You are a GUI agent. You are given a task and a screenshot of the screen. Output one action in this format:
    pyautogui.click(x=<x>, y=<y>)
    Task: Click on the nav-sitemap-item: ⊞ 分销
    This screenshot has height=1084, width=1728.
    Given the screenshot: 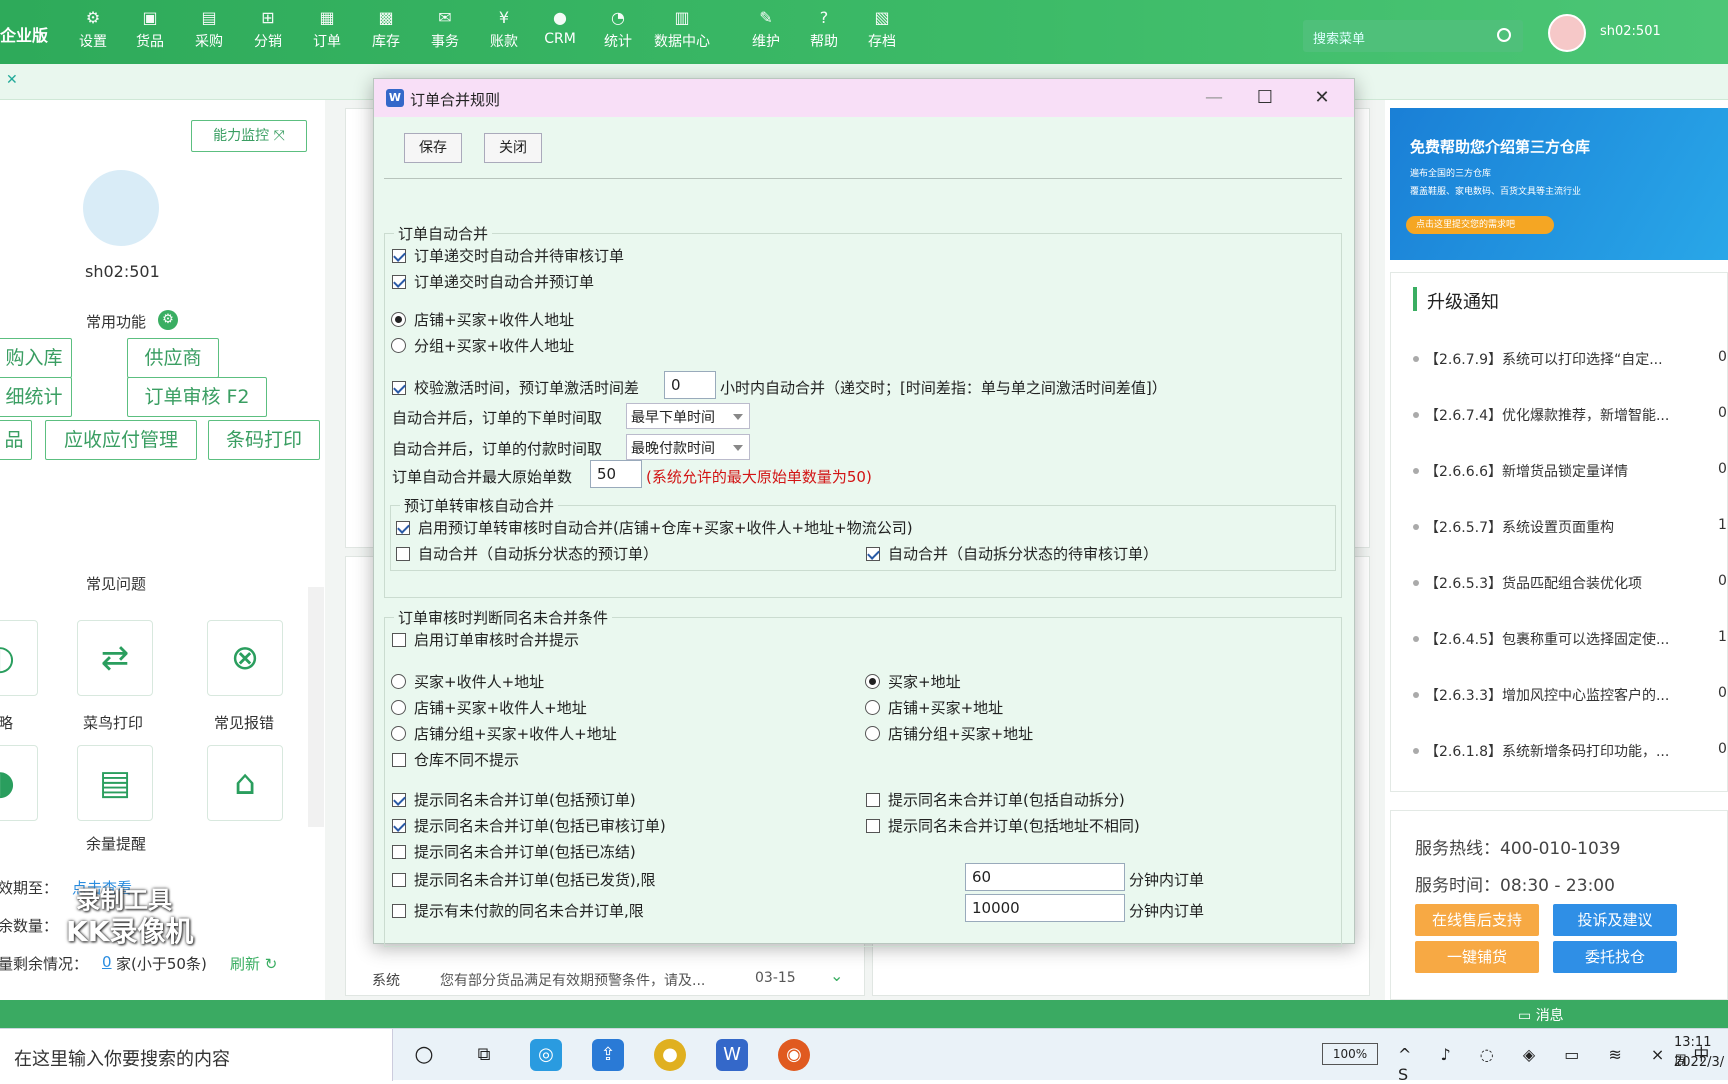 What is the action you would take?
    pyautogui.click(x=268, y=29)
    